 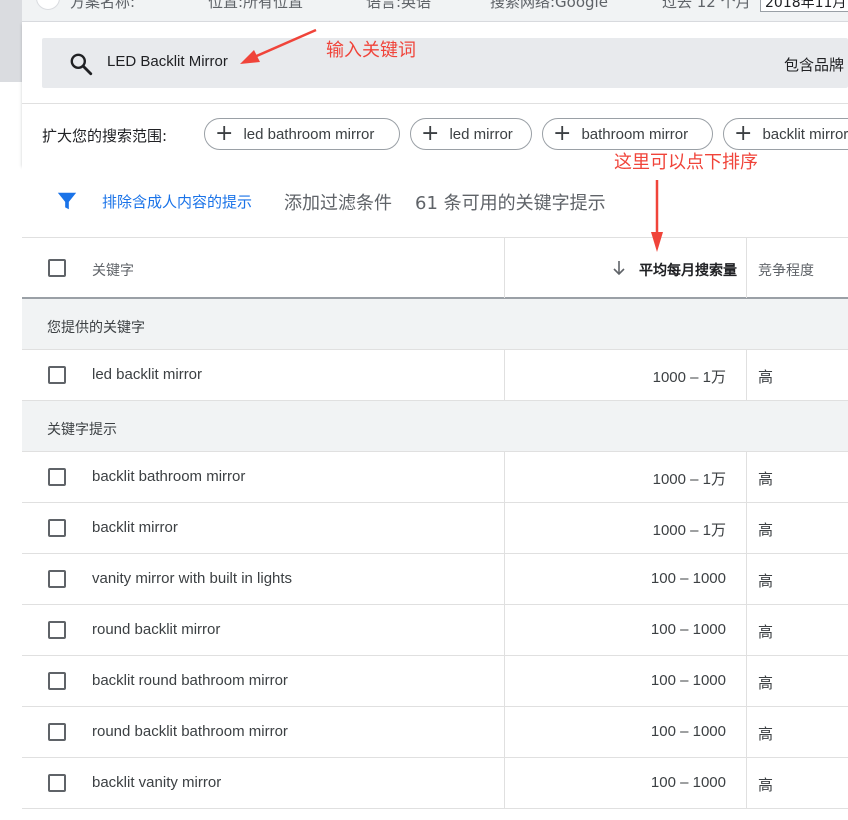 I want to click on left-gutter-lower, so click(x=11, y=451).